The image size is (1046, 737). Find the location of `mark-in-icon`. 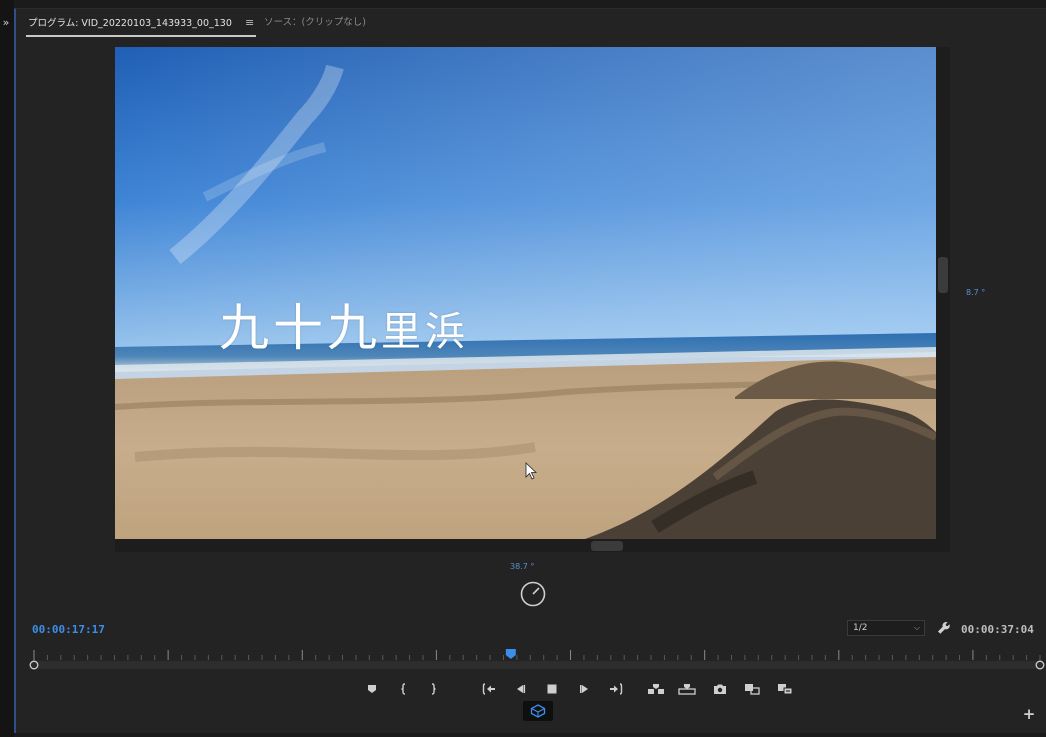

mark-in-icon is located at coordinates (403, 689).